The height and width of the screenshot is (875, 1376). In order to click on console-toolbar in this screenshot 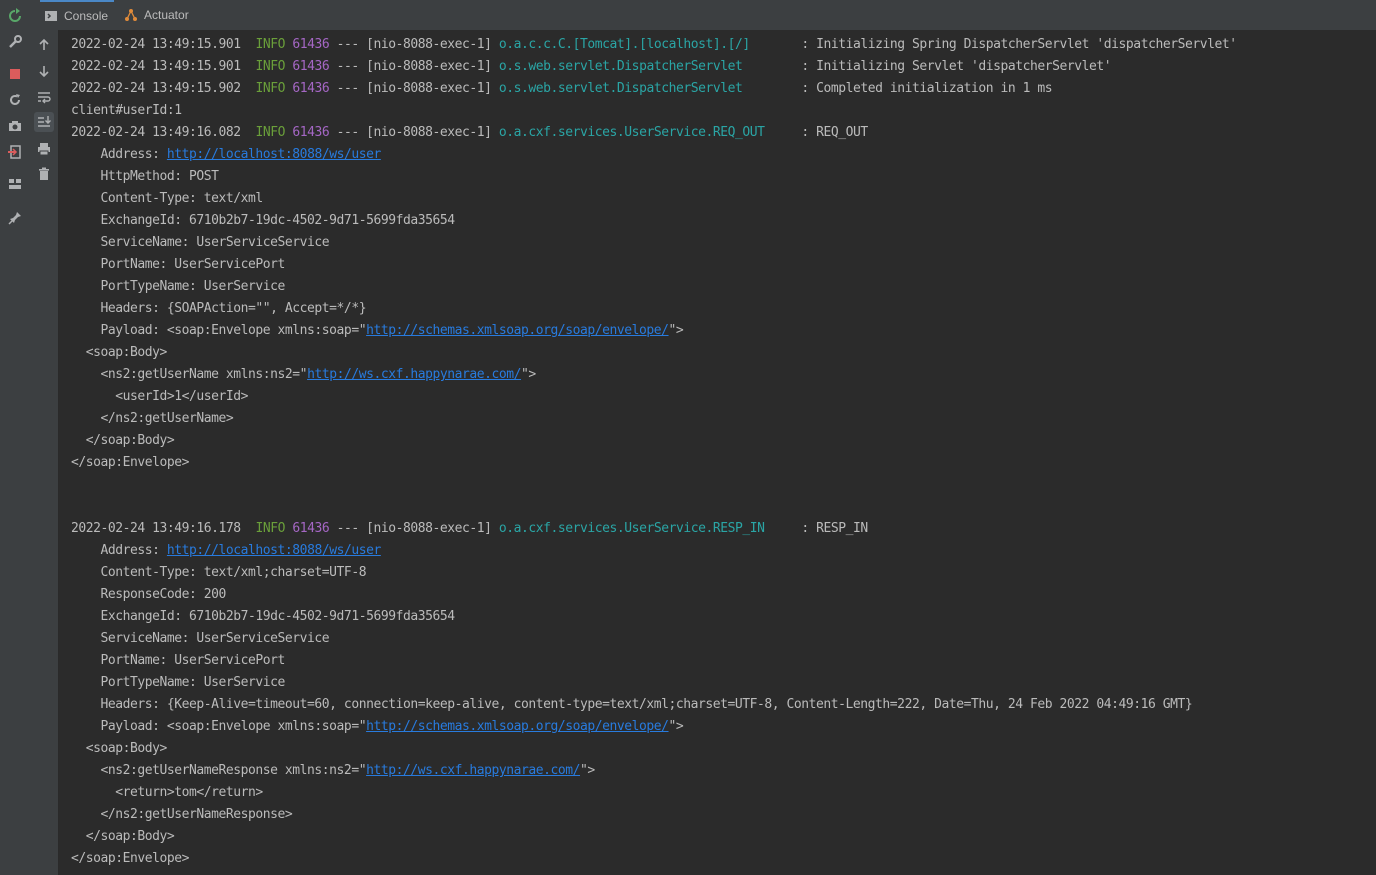, I will do `click(44, 452)`.